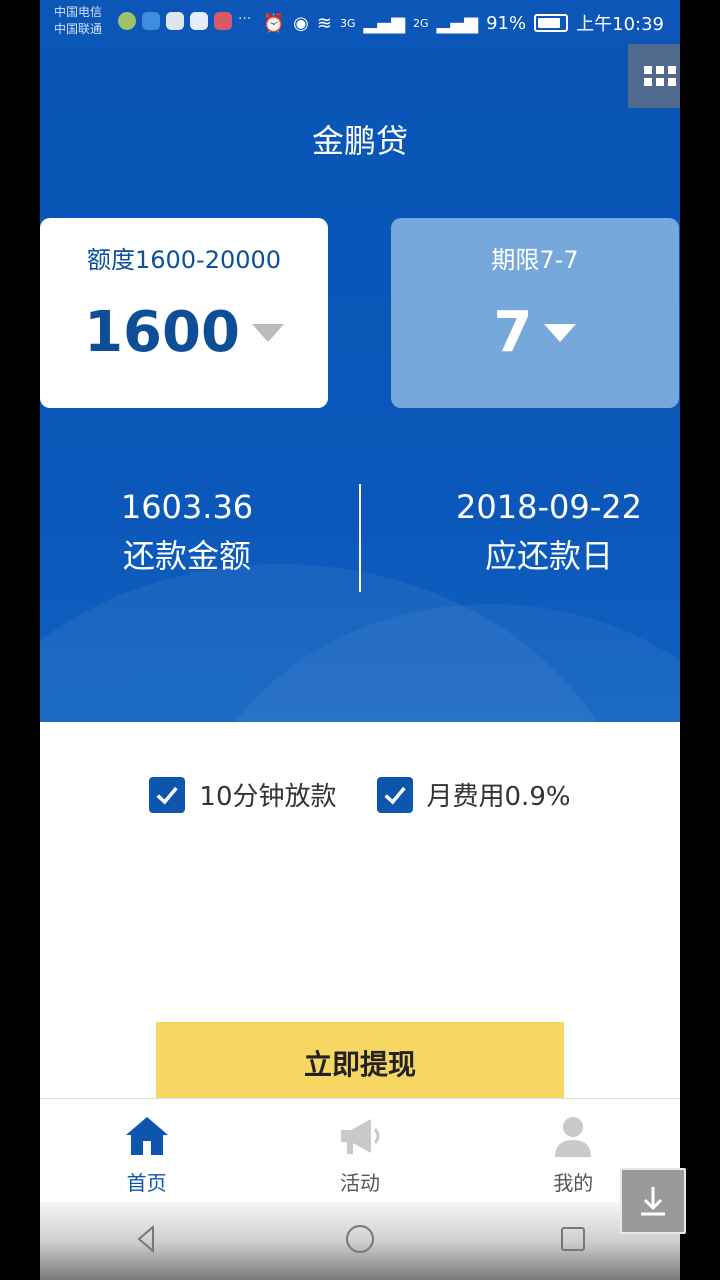  What do you see at coordinates (184, 260) in the screenshot?
I see `amount-range-label: 额度1600-20000` at bounding box center [184, 260].